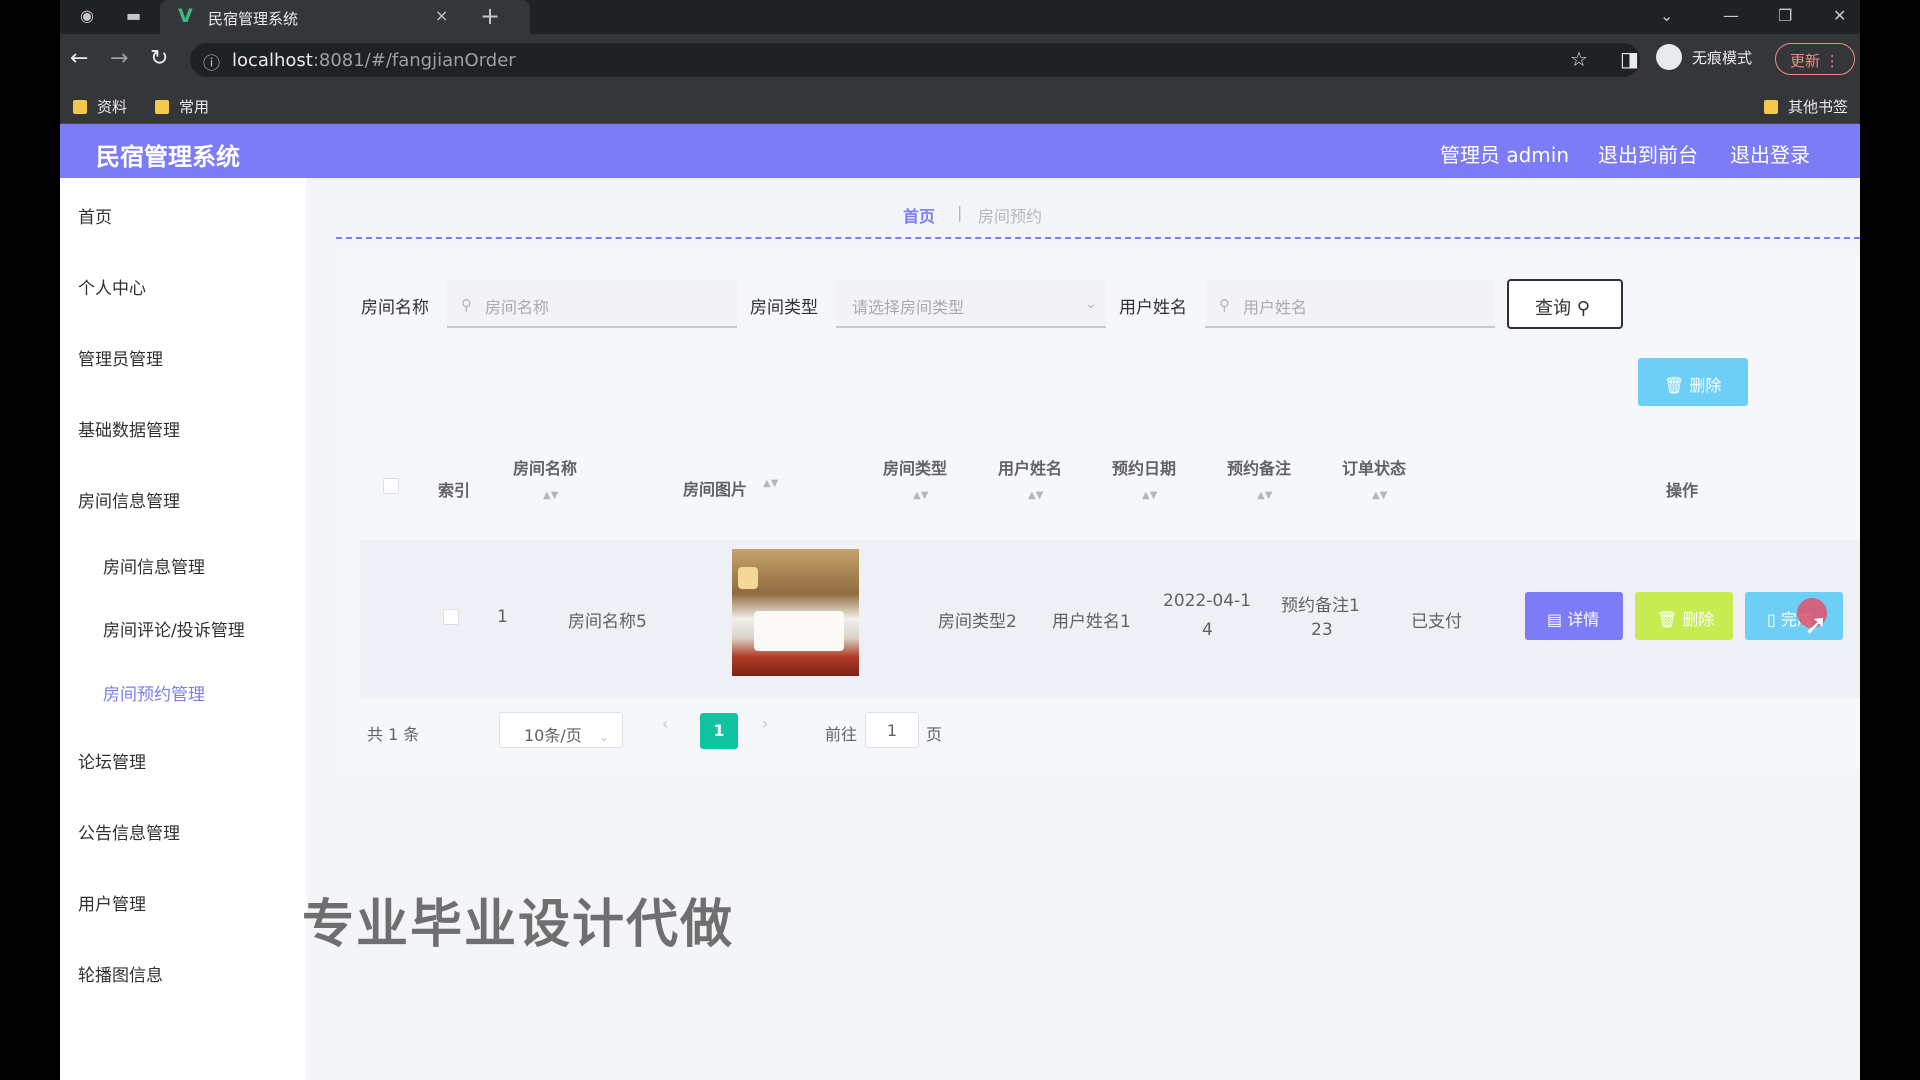 The width and height of the screenshot is (1920, 1080). What do you see at coordinates (1839, 15) in the screenshot?
I see `window-close-icon: ✕` at bounding box center [1839, 15].